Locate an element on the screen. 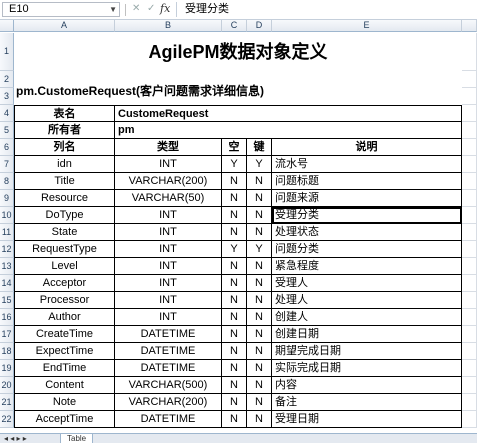 The image size is (477, 443). field-desc-cell: 流水号 is located at coordinates (367, 164).